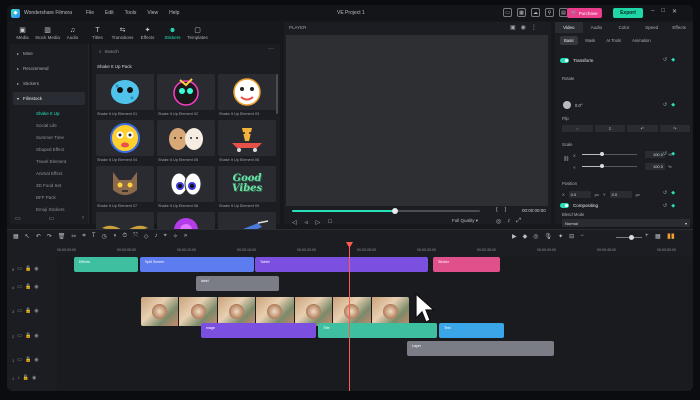 This screenshot has height=400, width=700. Describe the element at coordinates (49, 125) in the screenshot. I see `sidebar-subitem-social-life: Social Life` at that location.